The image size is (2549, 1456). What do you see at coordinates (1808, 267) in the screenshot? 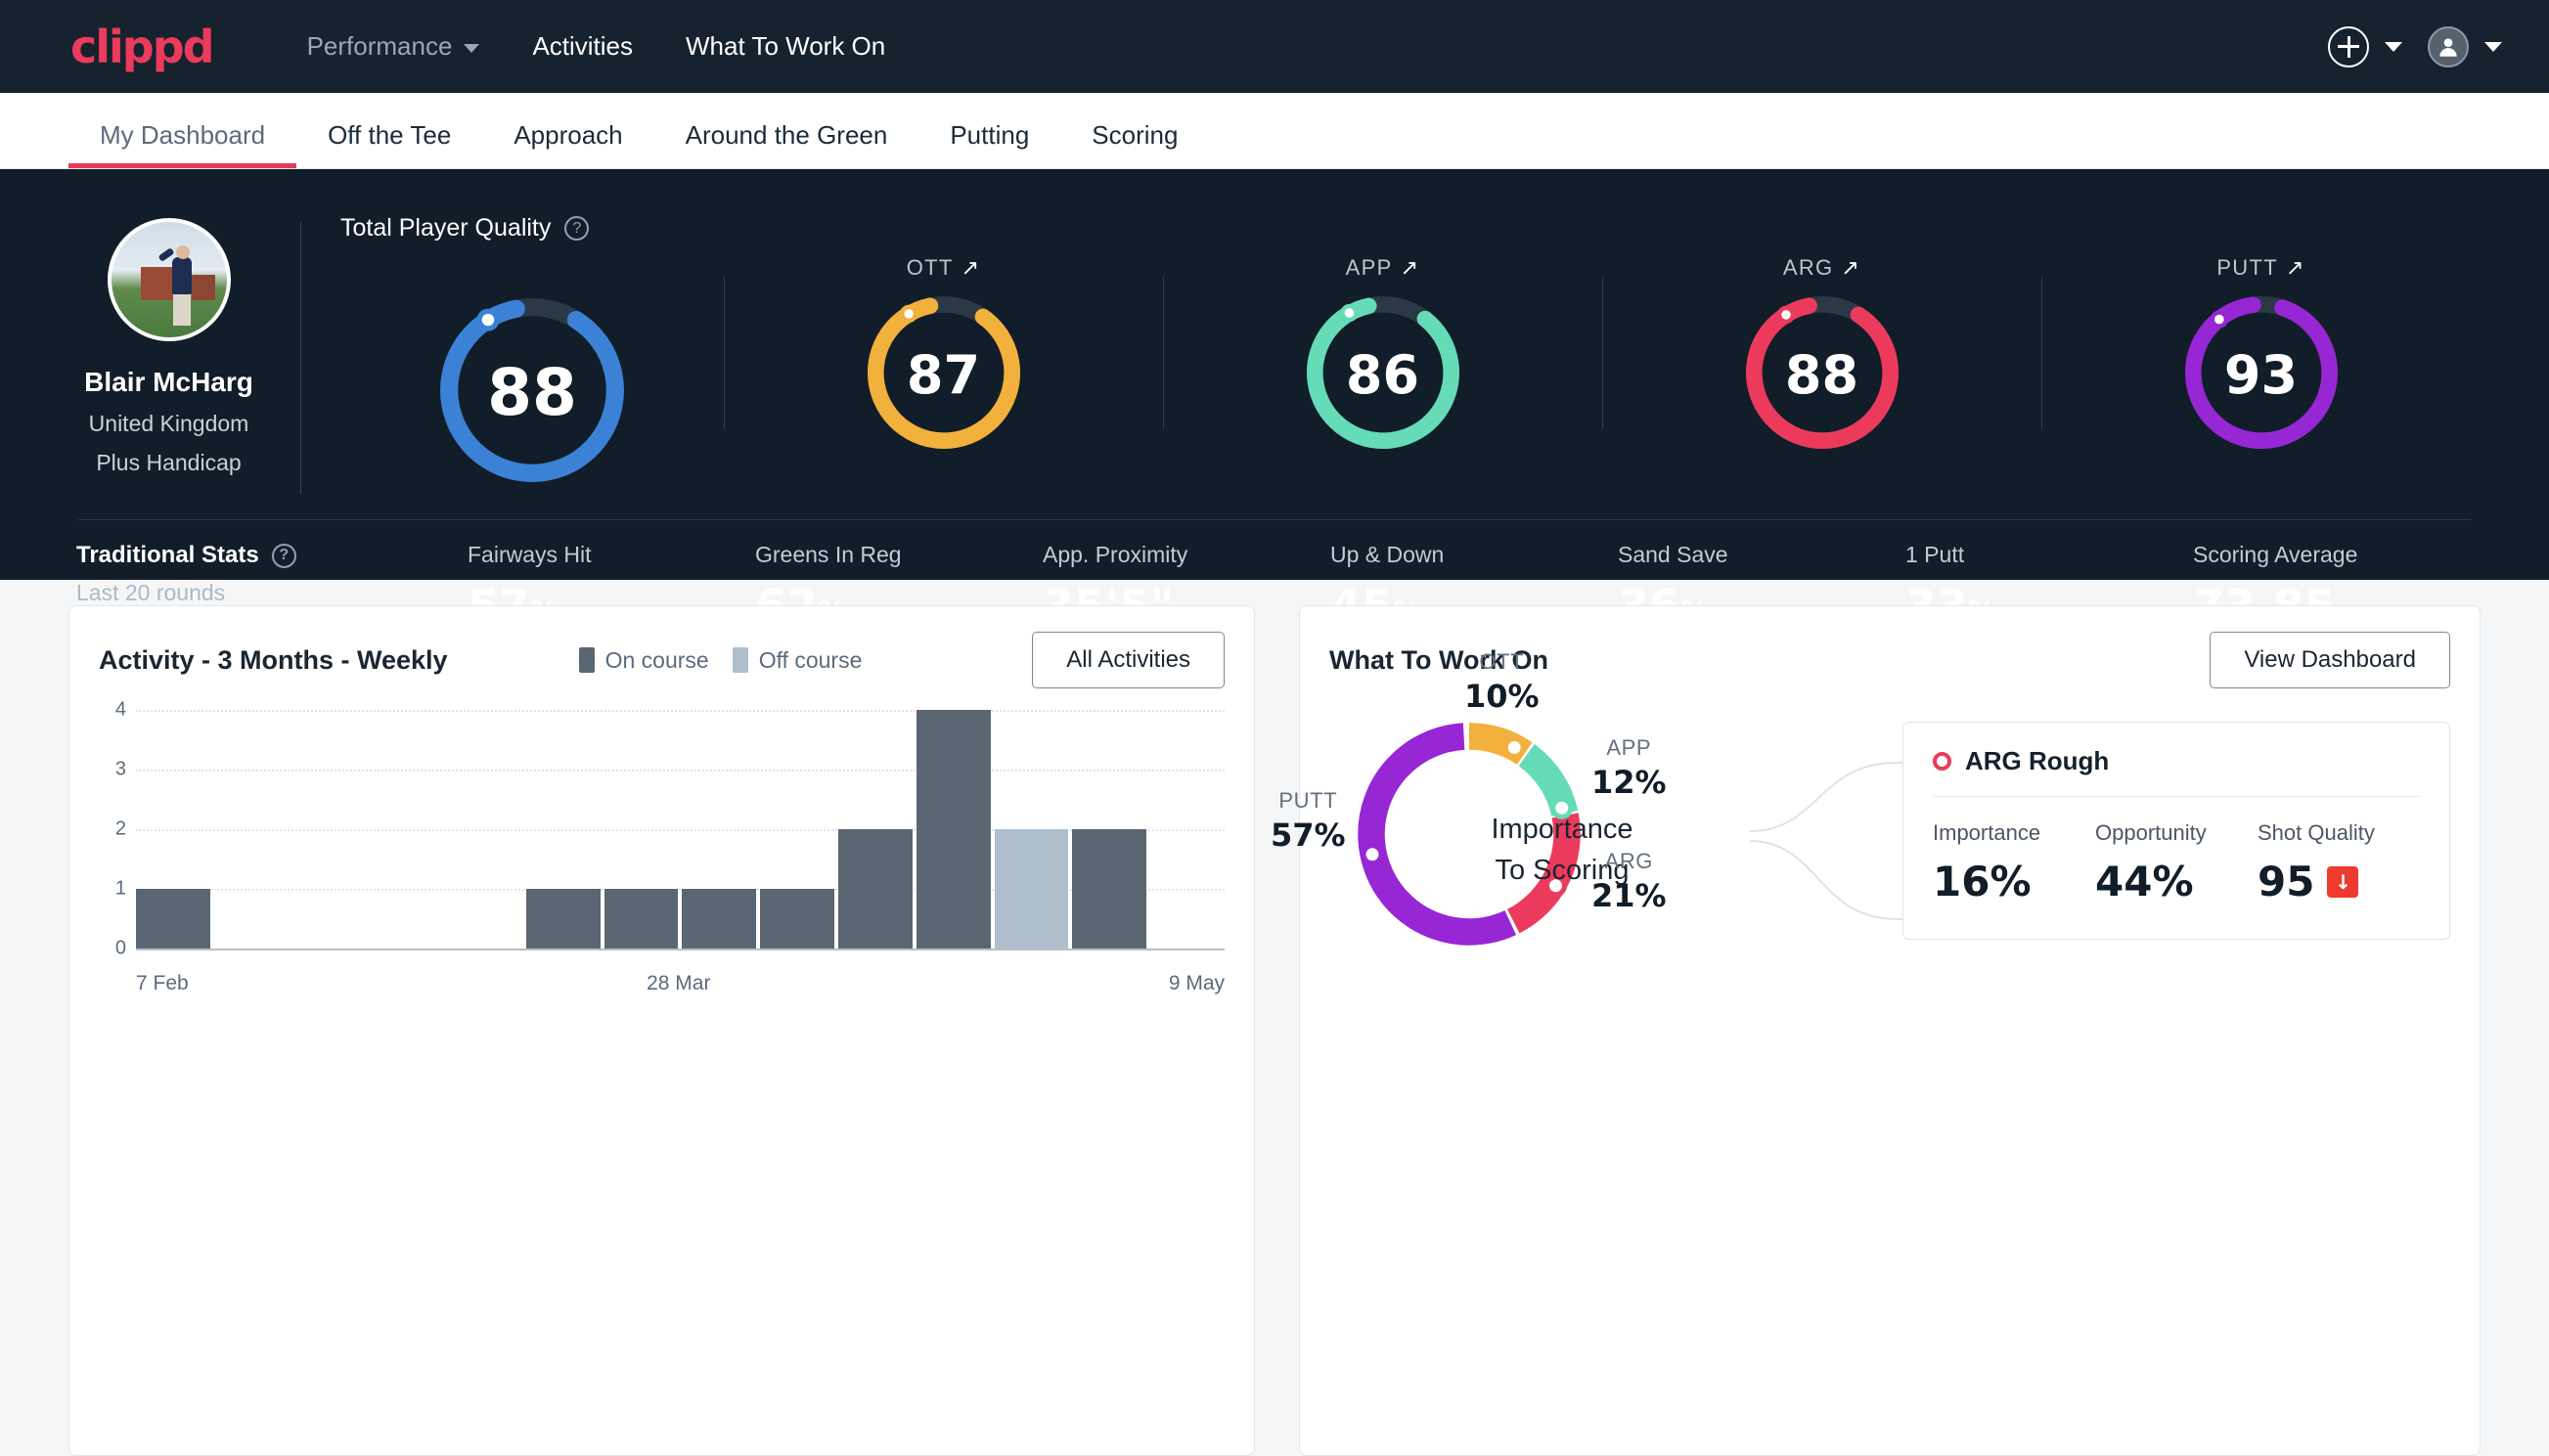
I see `gauge-arg-label-text: ARG` at bounding box center [1808, 267].